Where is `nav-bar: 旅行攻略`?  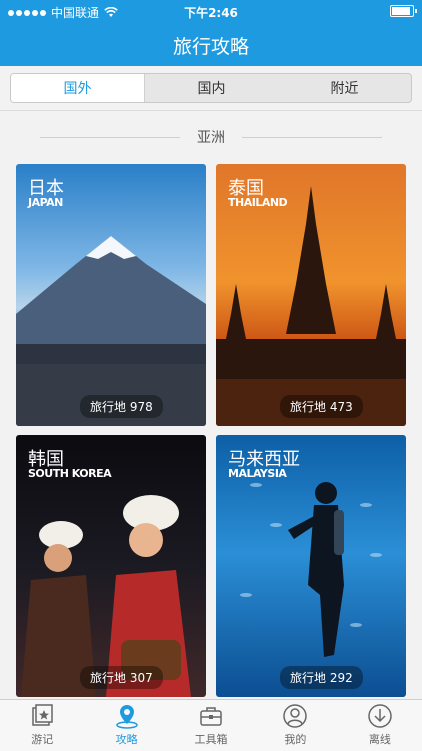
nav-bar: 旅行攻略 is located at coordinates (211, 44).